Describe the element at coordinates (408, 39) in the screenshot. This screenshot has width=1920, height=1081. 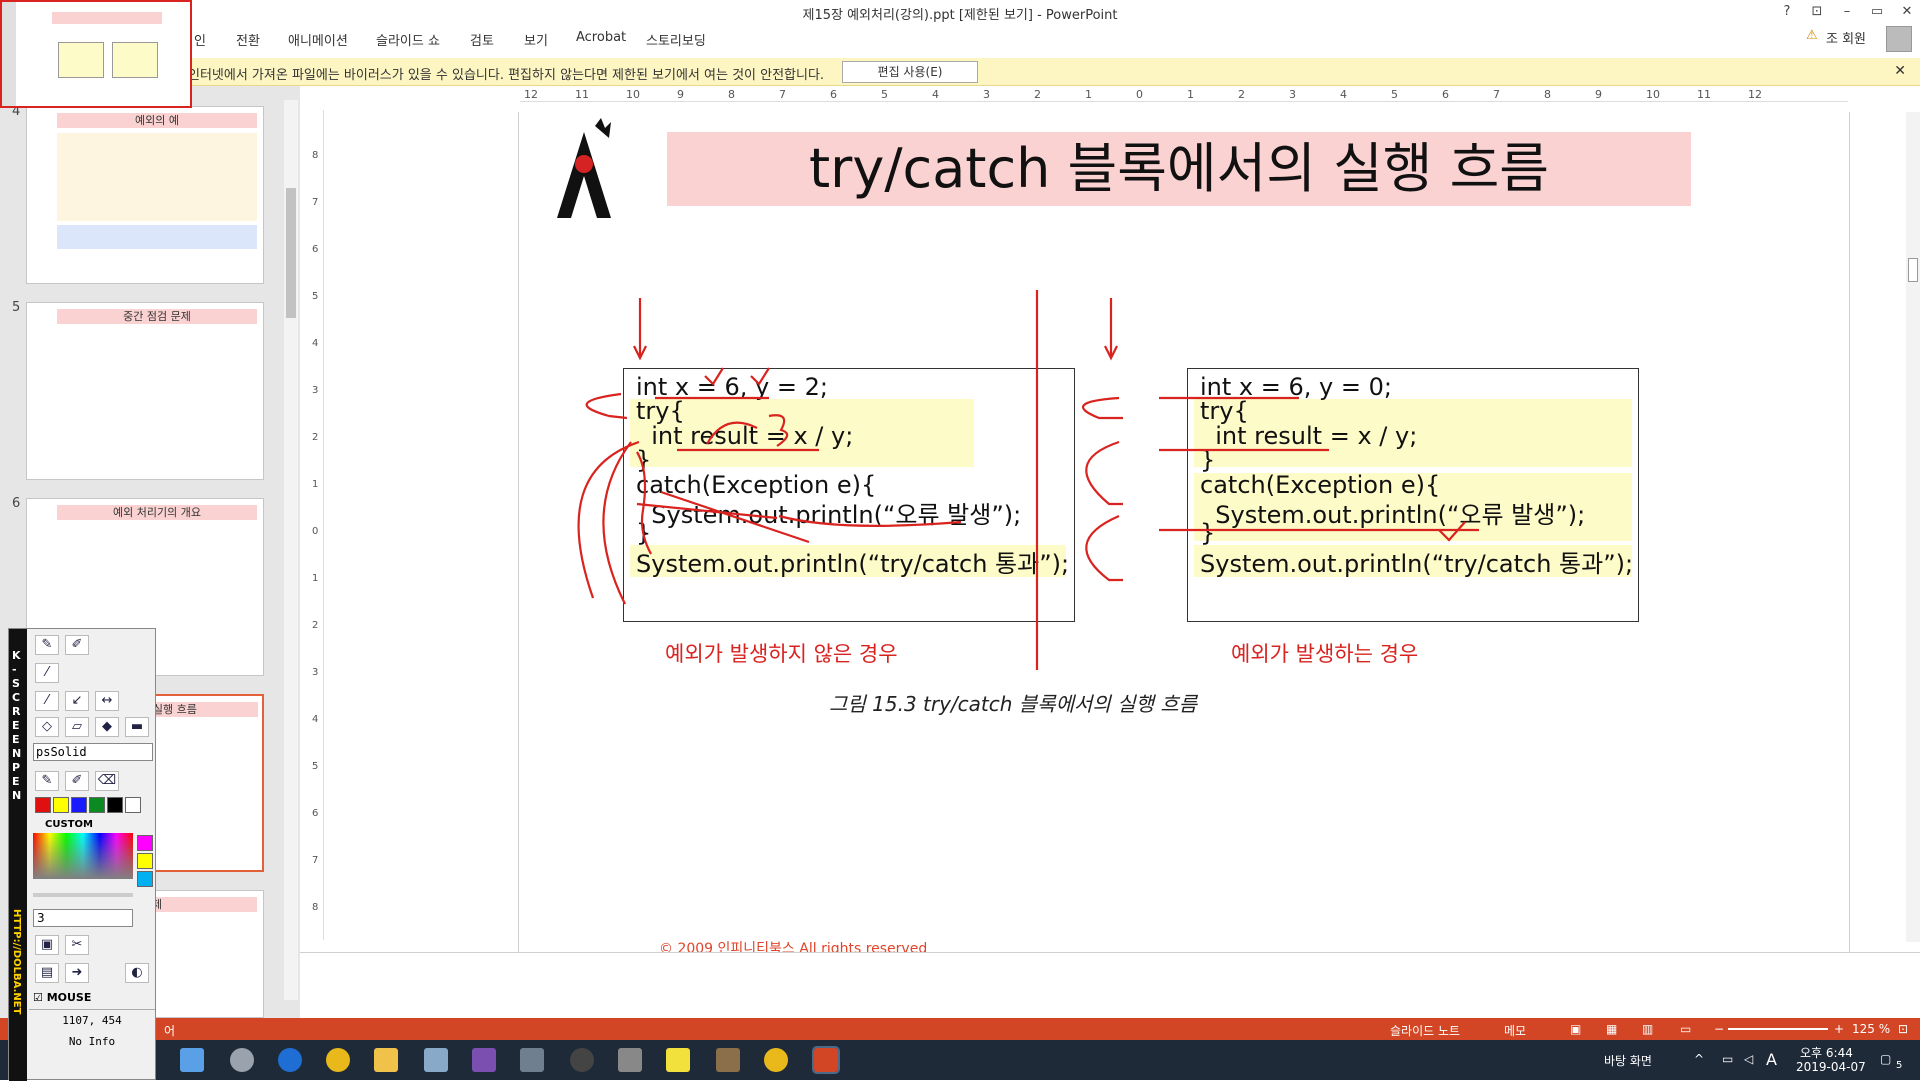
I see `tab-slideshow: 슬라이드 쇼` at that location.